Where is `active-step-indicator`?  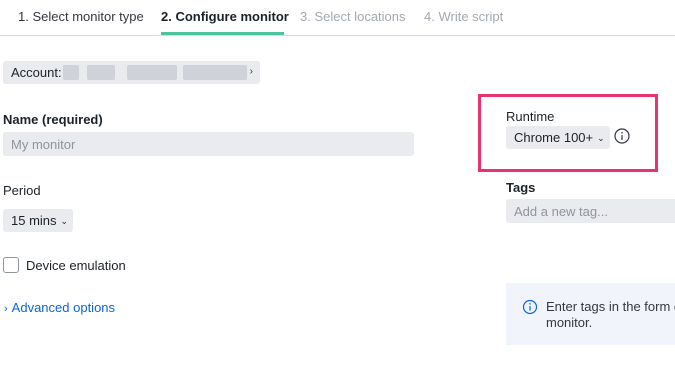
active-step-indicator is located at coordinates (222, 33).